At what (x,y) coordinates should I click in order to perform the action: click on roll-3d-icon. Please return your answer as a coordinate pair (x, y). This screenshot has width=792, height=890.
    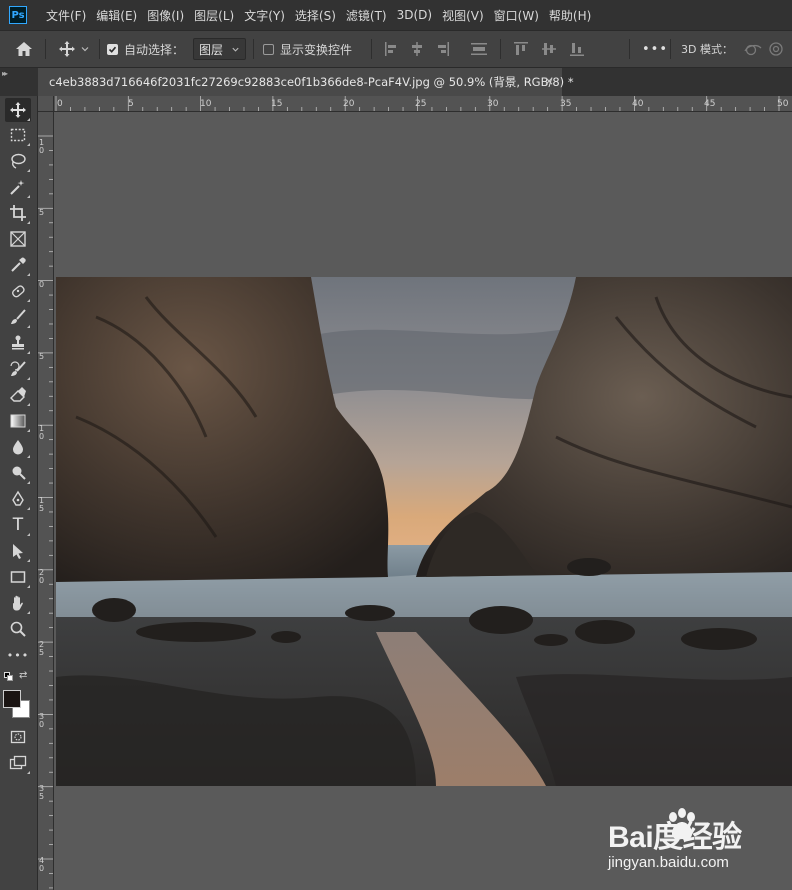
    Looking at the image, I should click on (776, 49).